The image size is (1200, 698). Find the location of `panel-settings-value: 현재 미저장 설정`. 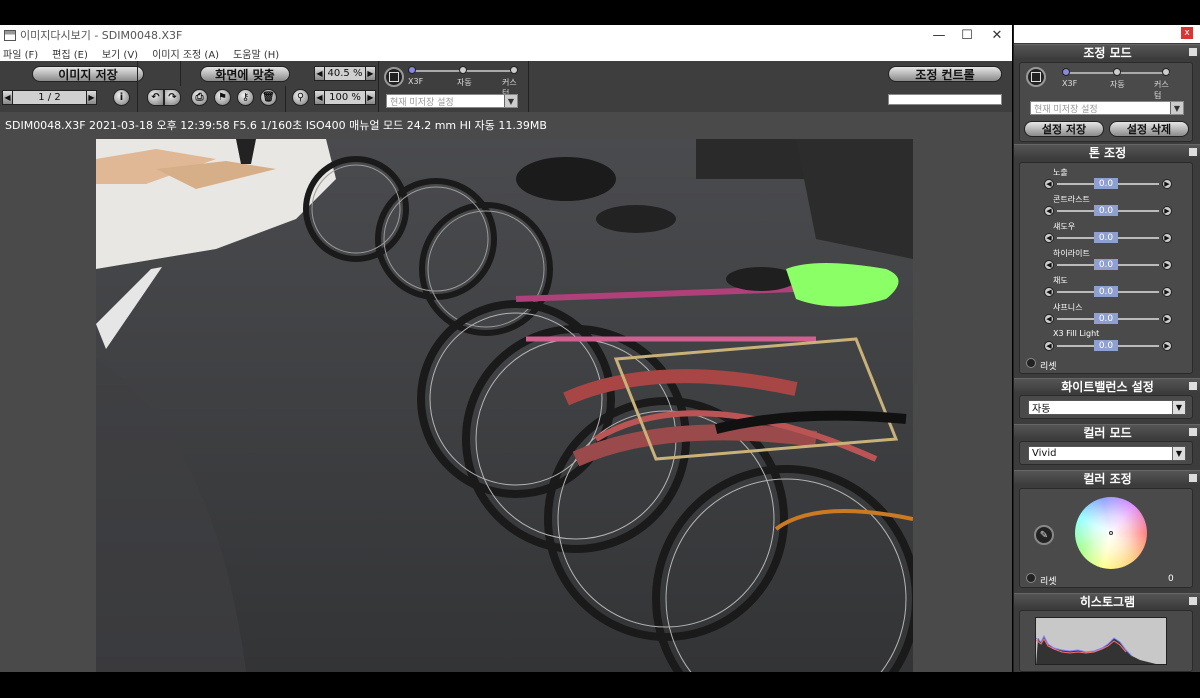

panel-settings-value: 현재 미저장 설정 is located at coordinates (1066, 109).